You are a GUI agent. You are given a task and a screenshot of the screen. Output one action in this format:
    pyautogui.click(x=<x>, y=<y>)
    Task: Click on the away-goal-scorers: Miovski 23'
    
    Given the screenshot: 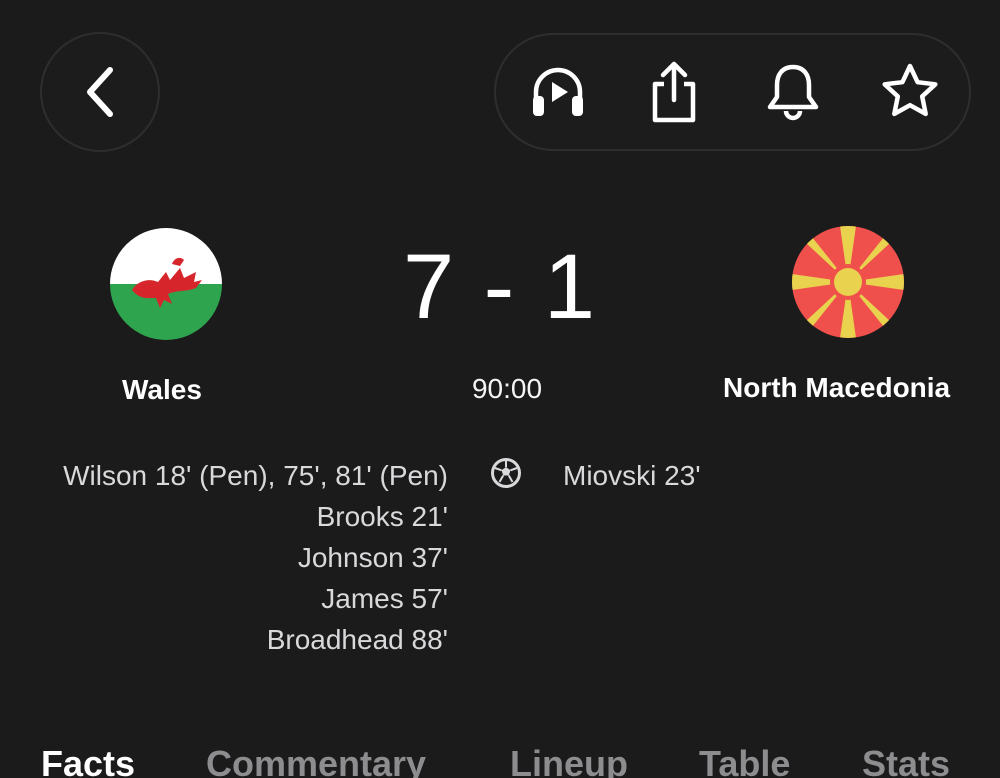 What is the action you would take?
    pyautogui.click(x=632, y=475)
    